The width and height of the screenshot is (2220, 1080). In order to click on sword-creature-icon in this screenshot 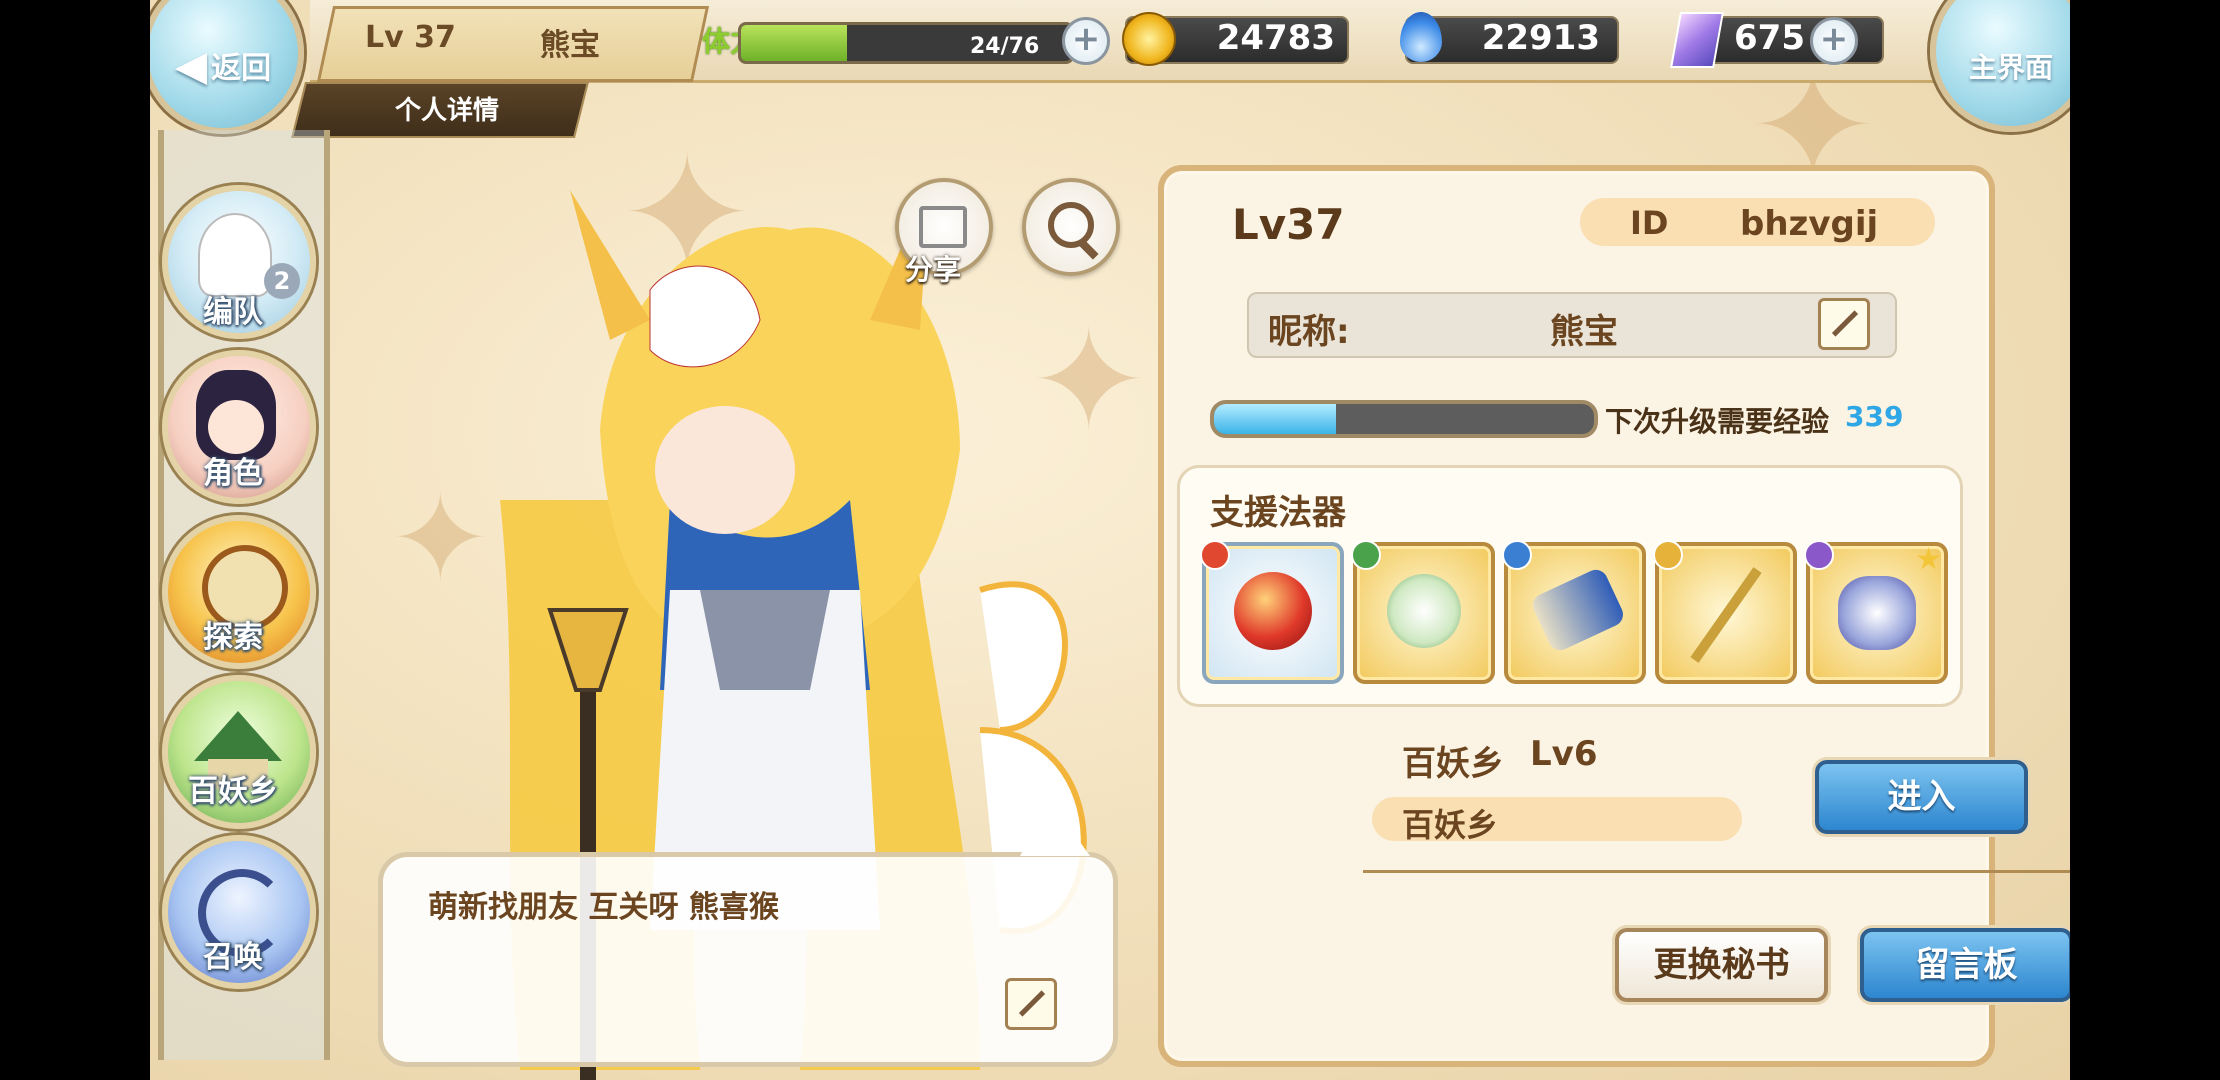, I will do `click(1877, 613)`.